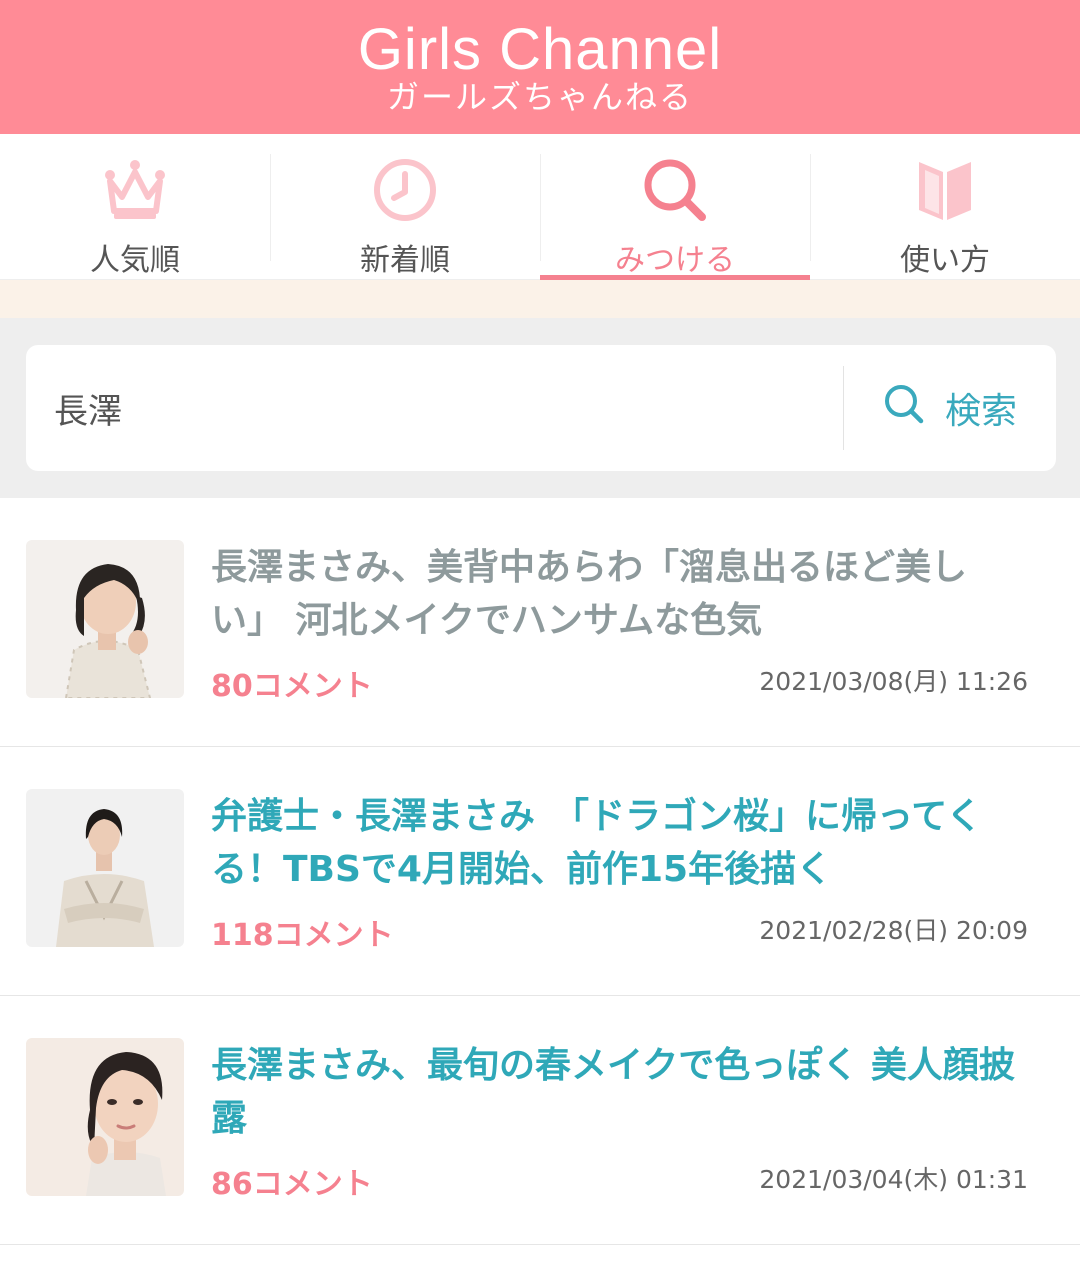 The image size is (1080, 1277). Describe the element at coordinates (135, 189) in the screenshot. I see `crown-icon` at that location.